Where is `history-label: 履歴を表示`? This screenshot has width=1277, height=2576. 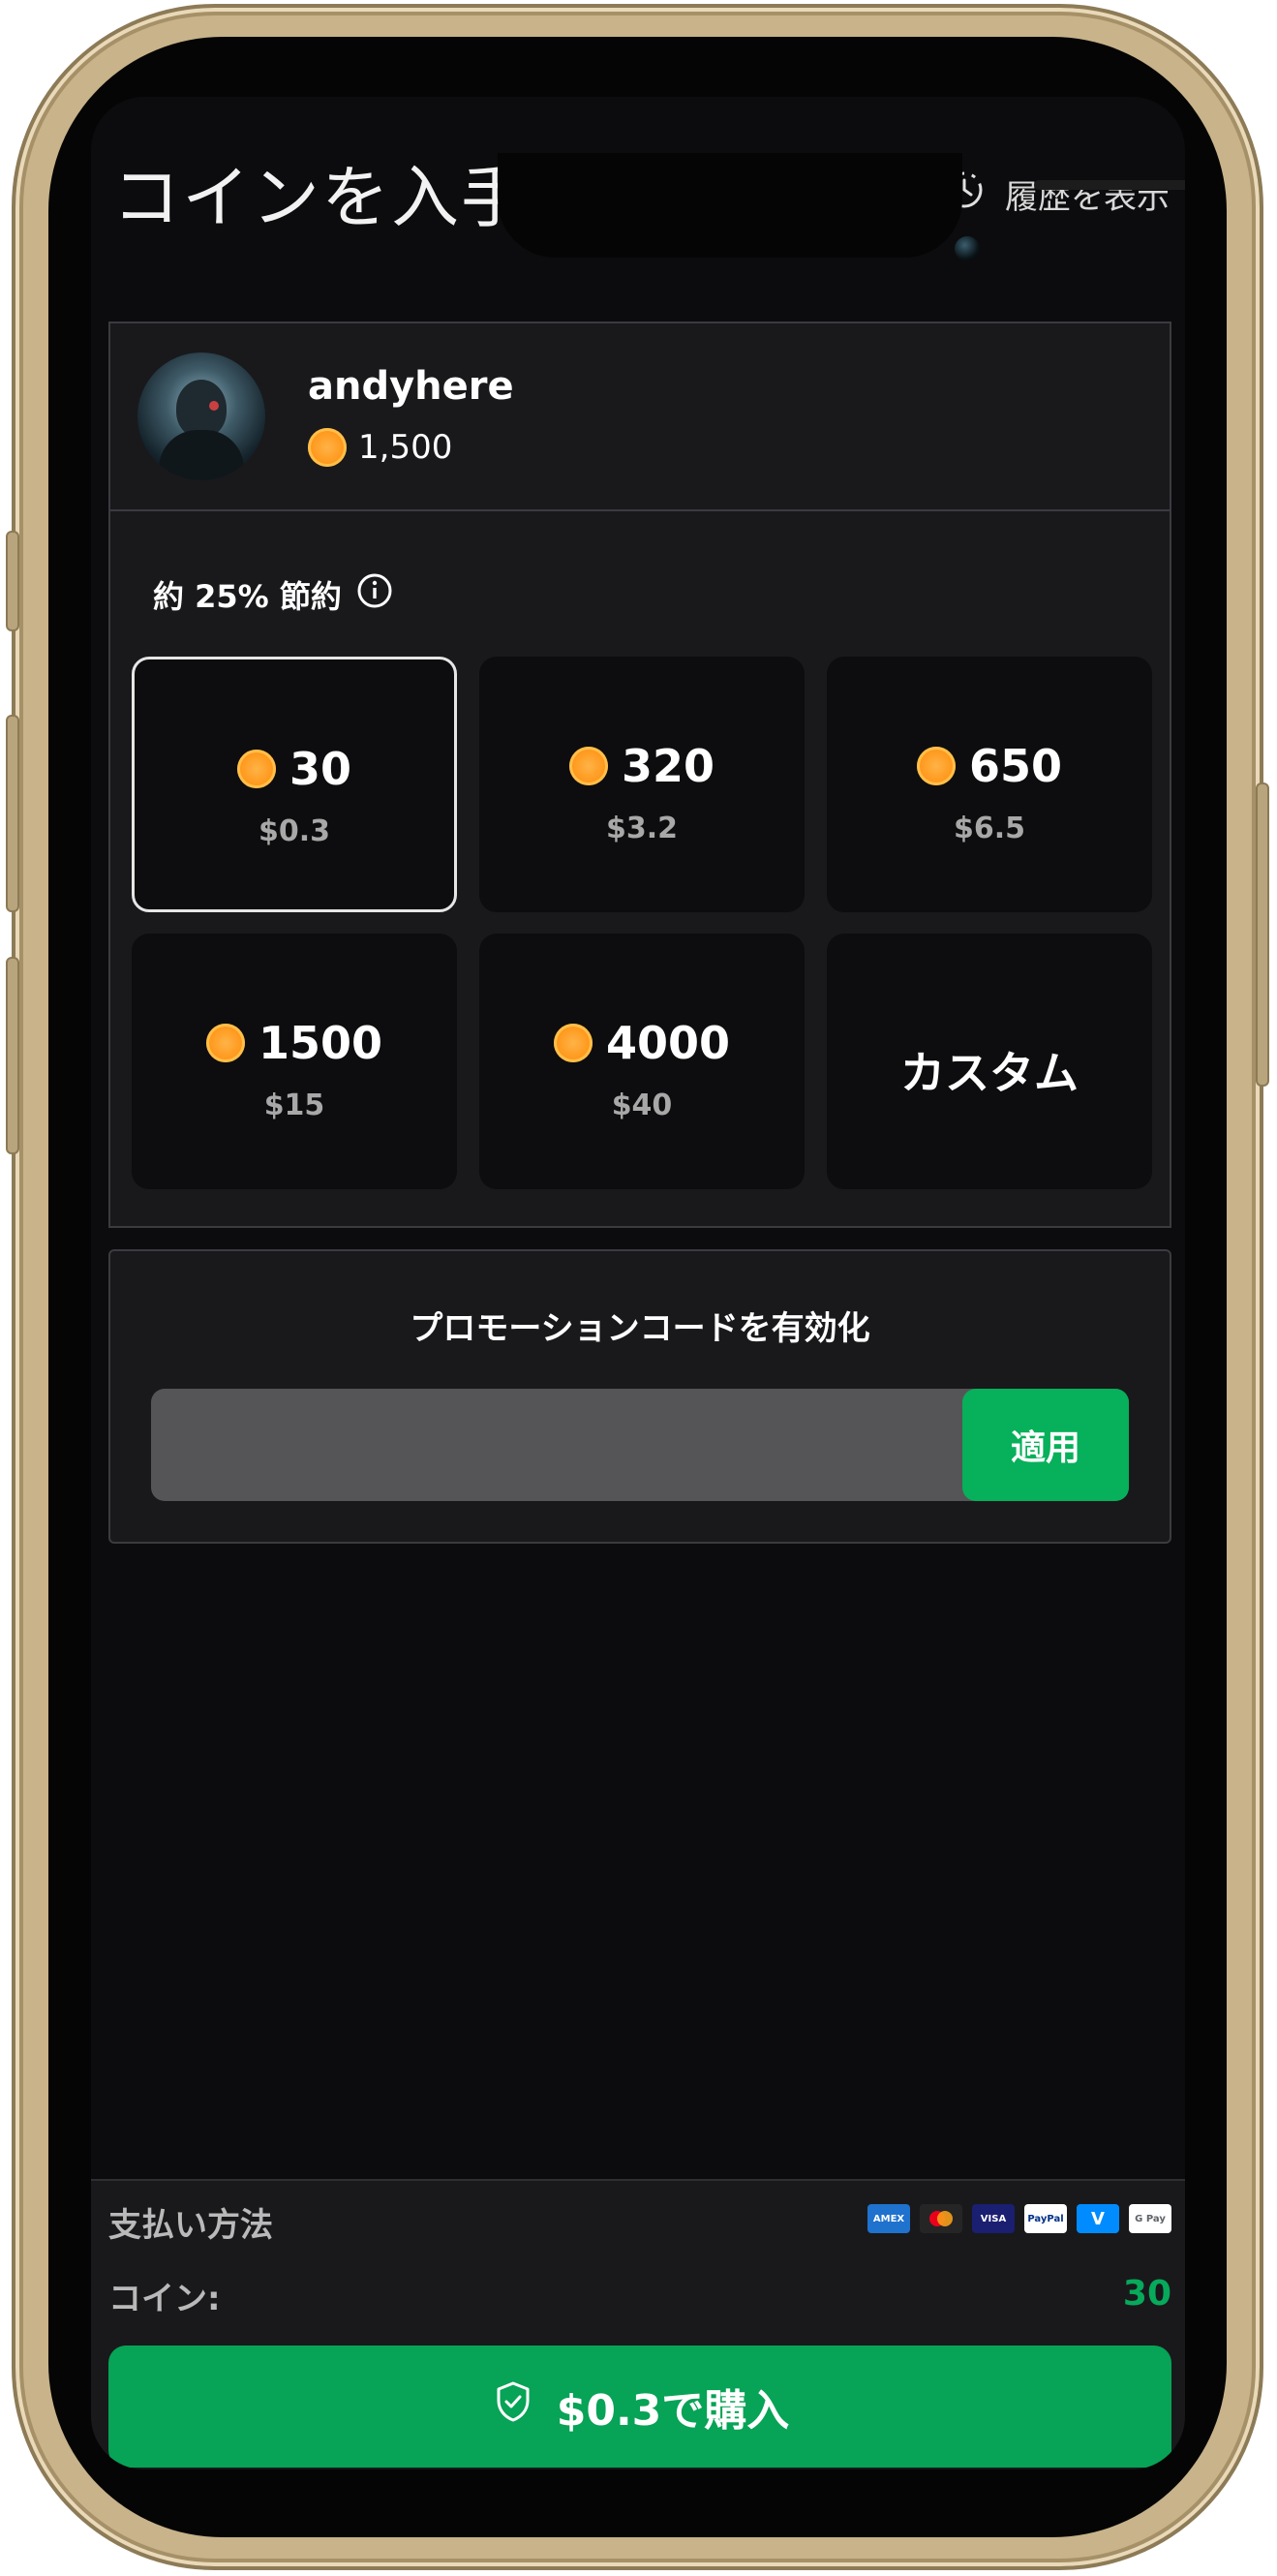 history-label: 履歴を表示 is located at coordinates (1087, 197).